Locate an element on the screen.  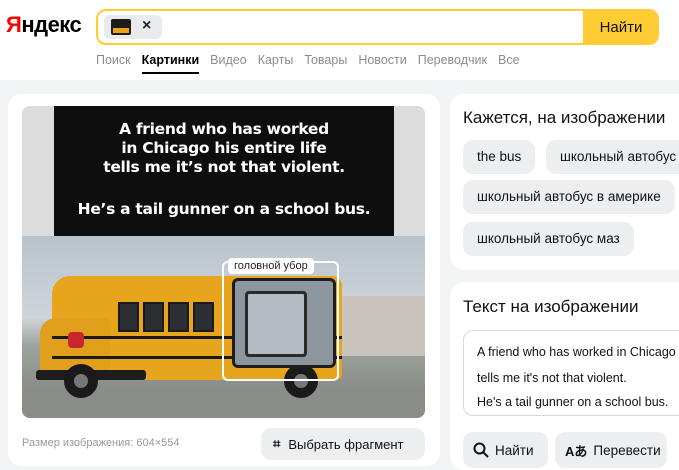
tab-translator: Переводчик is located at coordinates (452, 63).